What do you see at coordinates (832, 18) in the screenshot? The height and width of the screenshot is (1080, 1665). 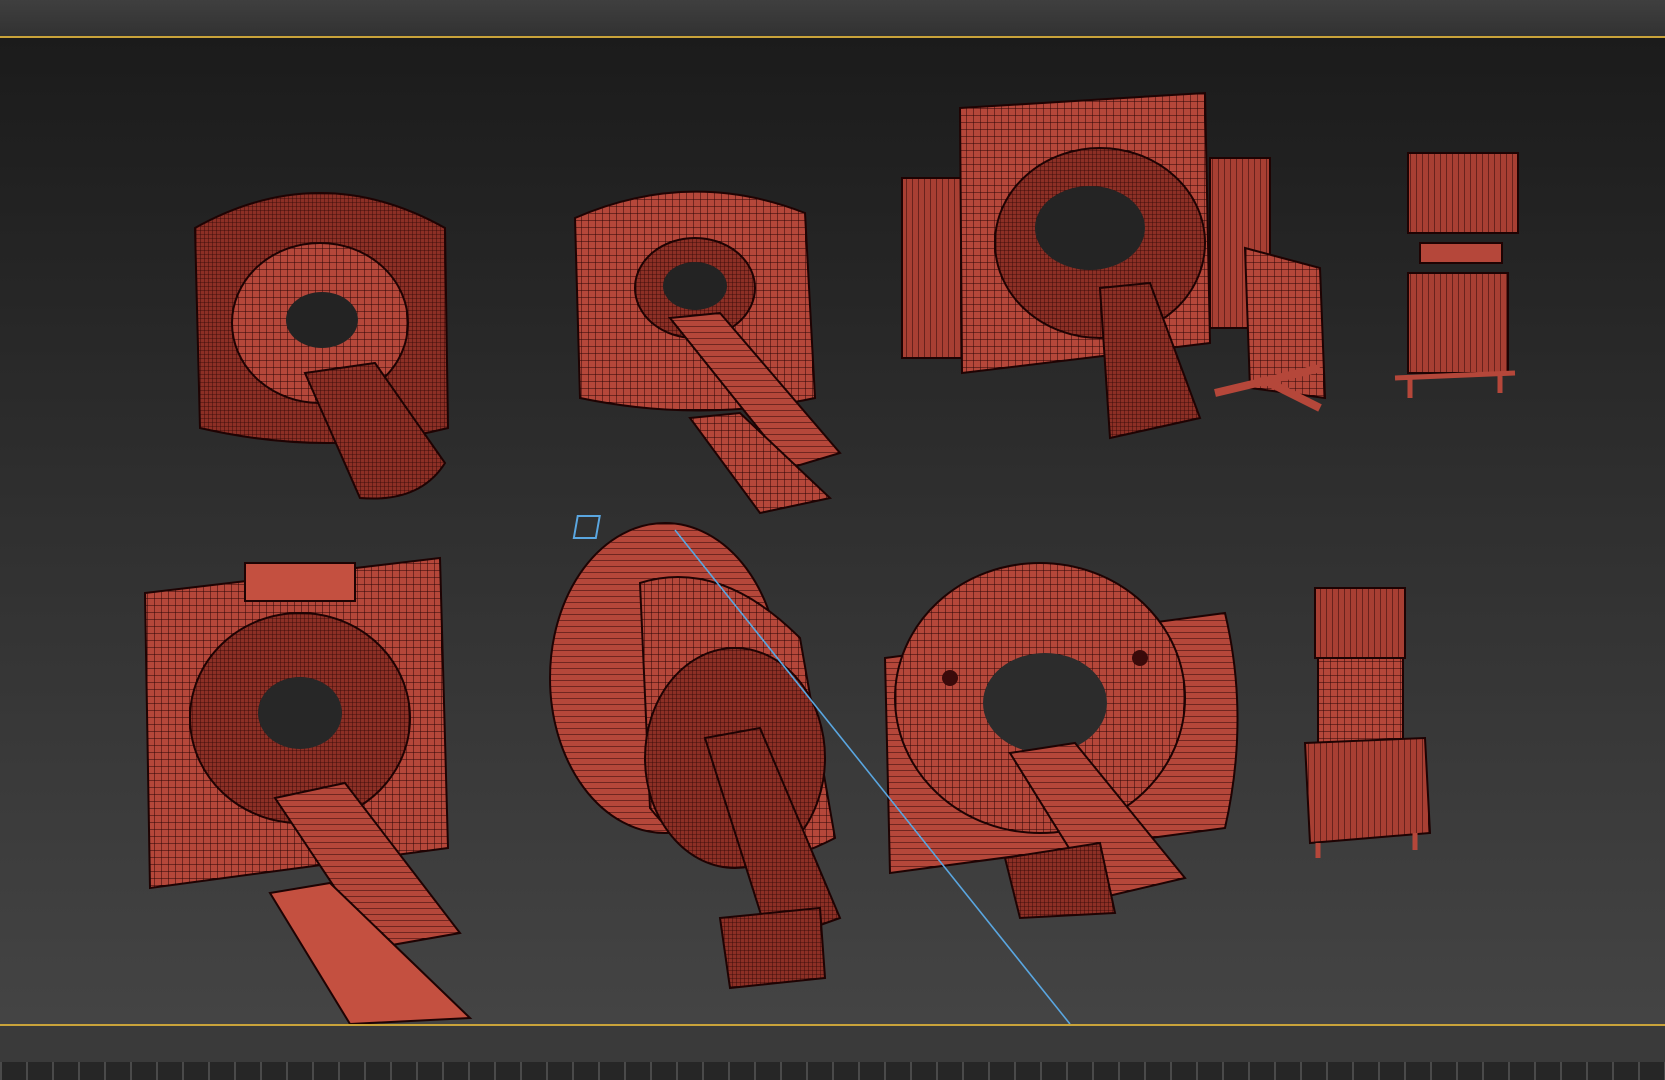 I see `top-toolbar` at bounding box center [832, 18].